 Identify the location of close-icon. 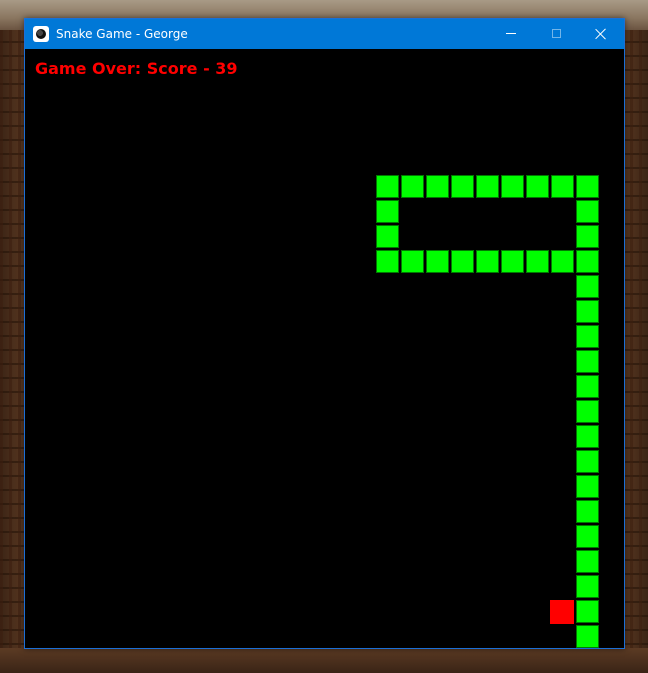
(601, 34).